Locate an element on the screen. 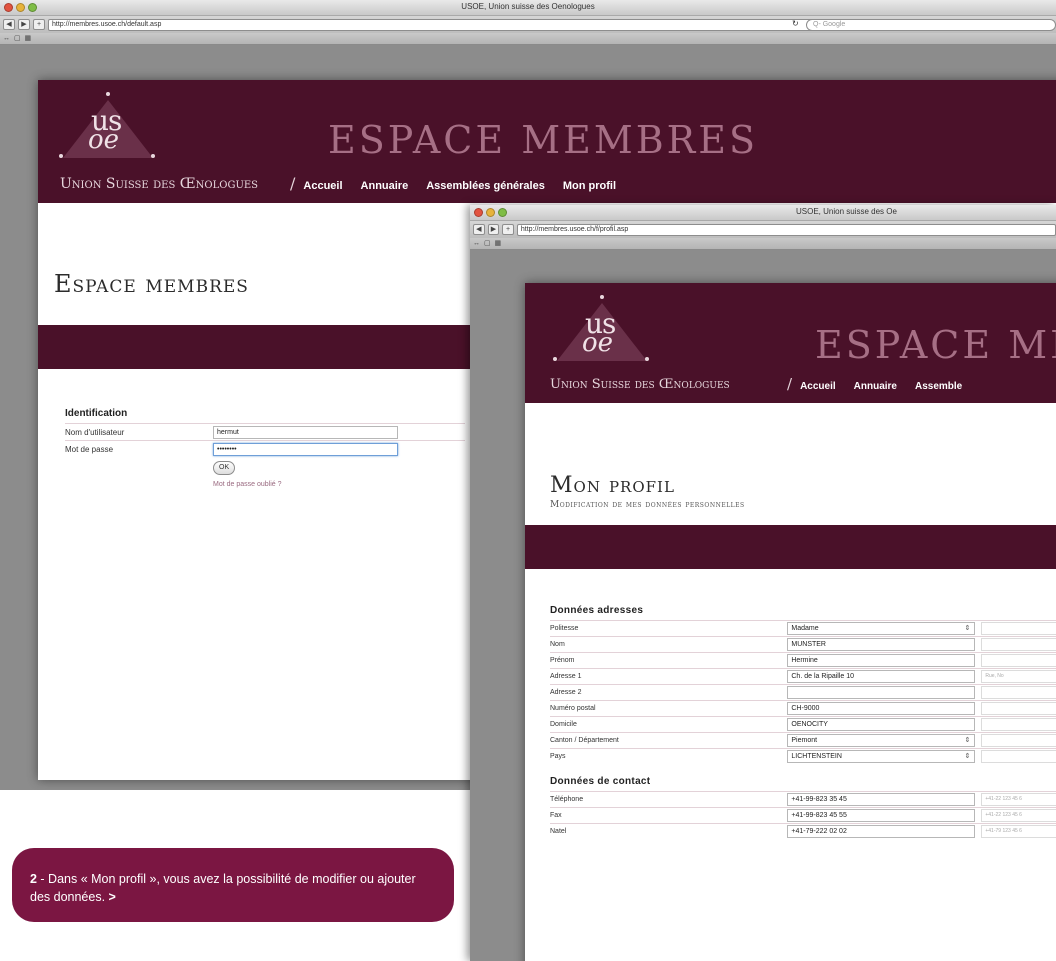 The width and height of the screenshot is (1056, 961). callout-number: 2 is located at coordinates (33, 879).